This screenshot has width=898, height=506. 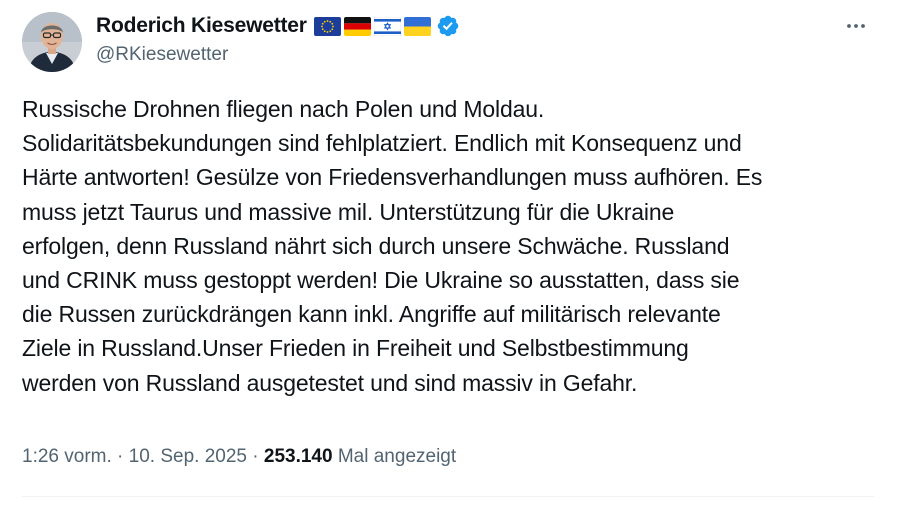 I want to click on avatar-photo, so click(x=52, y=42).